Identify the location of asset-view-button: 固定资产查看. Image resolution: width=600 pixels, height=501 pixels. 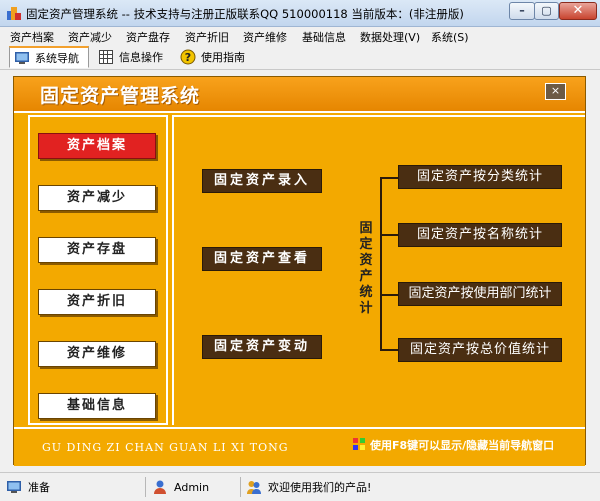
(262, 259).